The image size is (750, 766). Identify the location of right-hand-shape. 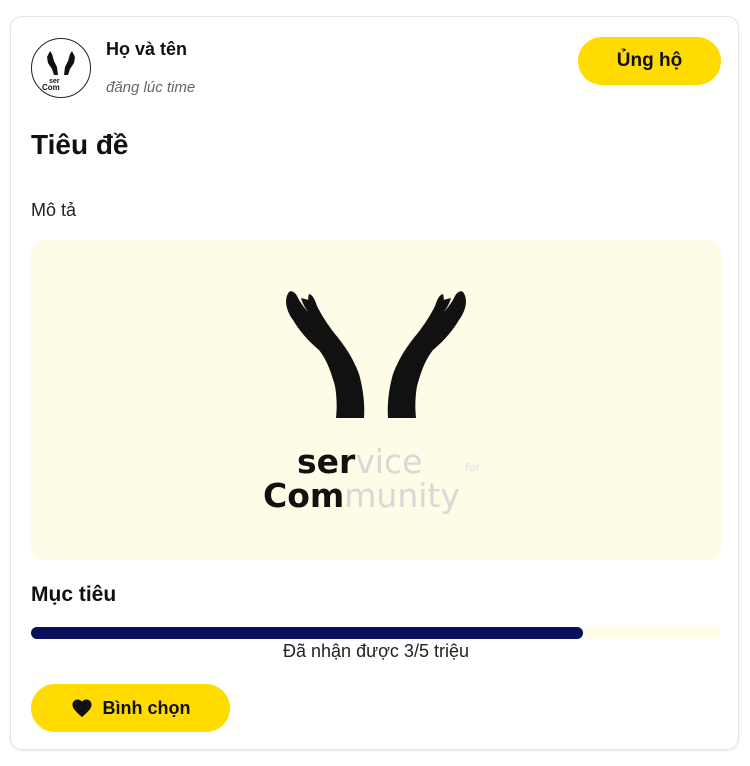
(426, 354).